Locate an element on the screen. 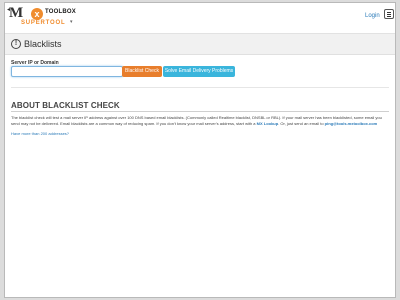 The width and height of the screenshot is (400, 300). mx-lookup-link: MX Lookup is located at coordinates (268, 123).